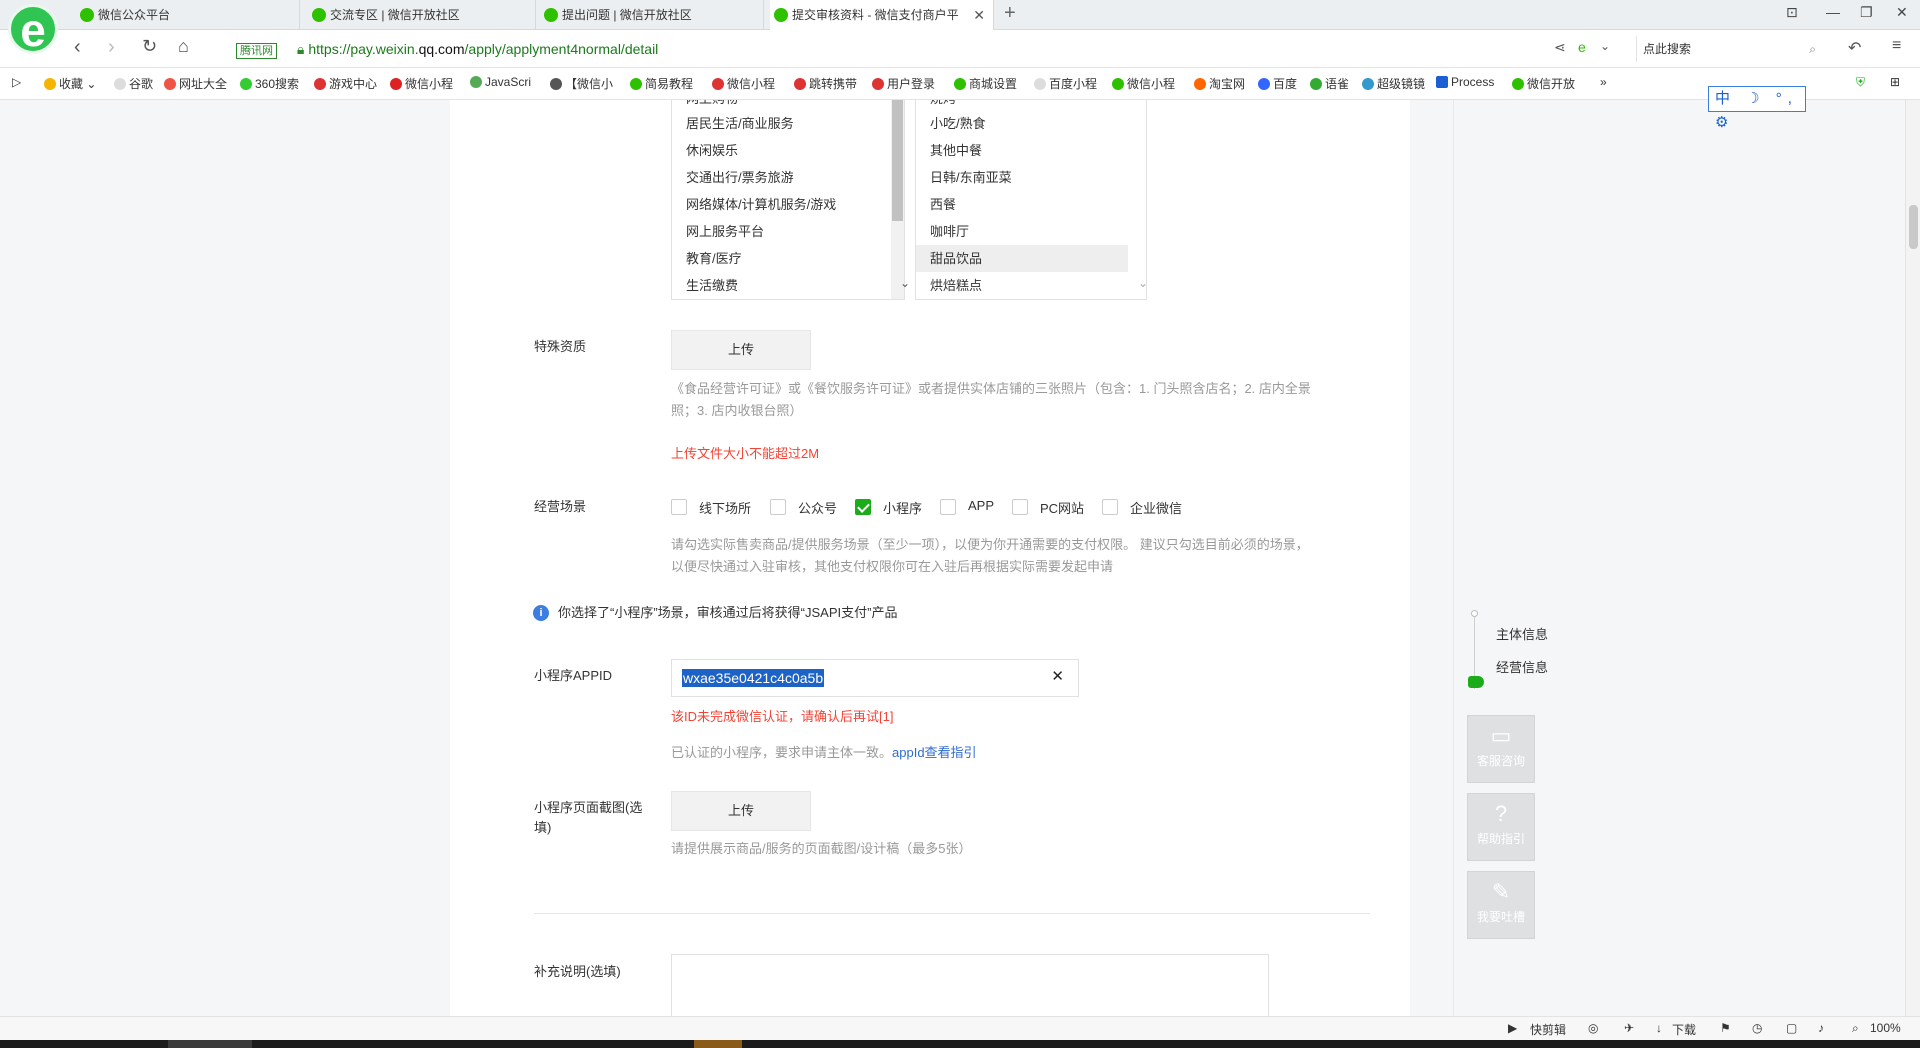 This screenshot has height=1048, width=1920. Describe the element at coordinates (1065, 83) in the screenshot. I see `bookmark-baidu-mp: 百度小程` at that location.